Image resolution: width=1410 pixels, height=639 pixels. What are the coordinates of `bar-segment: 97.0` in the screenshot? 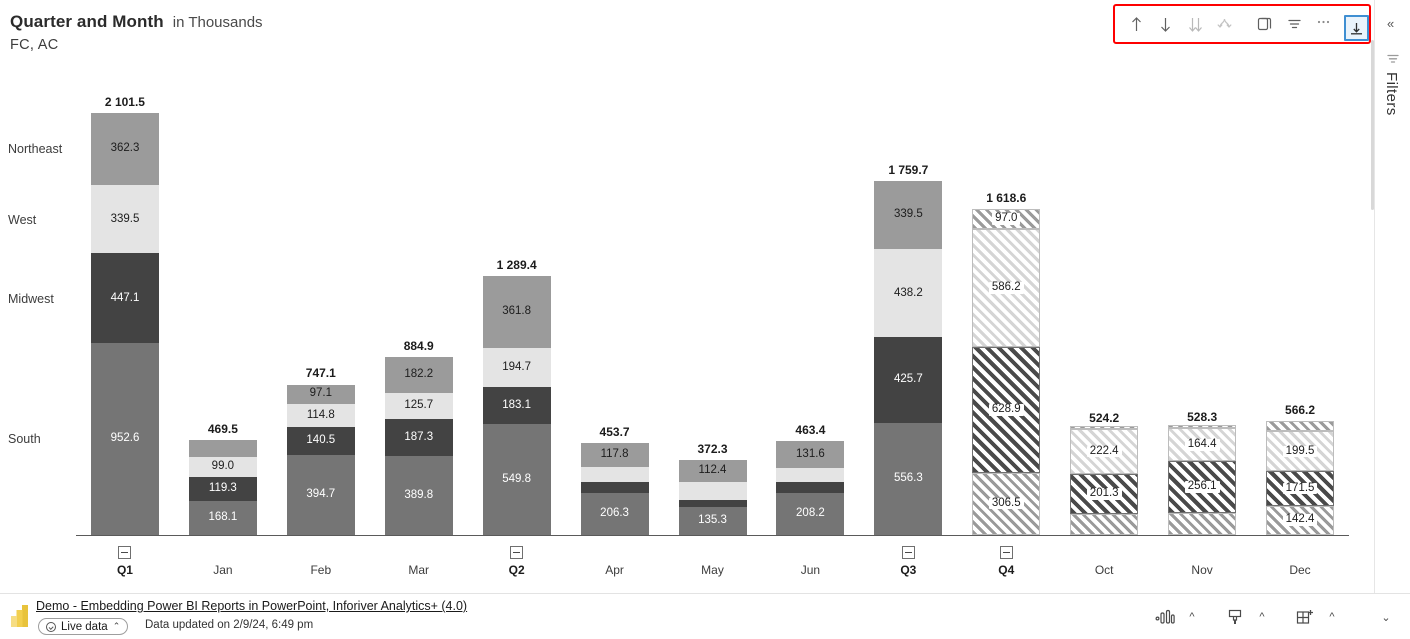 It's located at (1006, 219).